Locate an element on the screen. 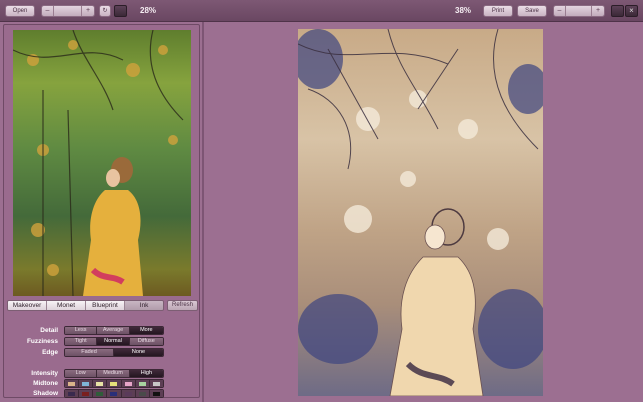 This screenshot has width=643, height=402. style-tabs: Makeover Monet Blueprint Ink is located at coordinates (85, 305).